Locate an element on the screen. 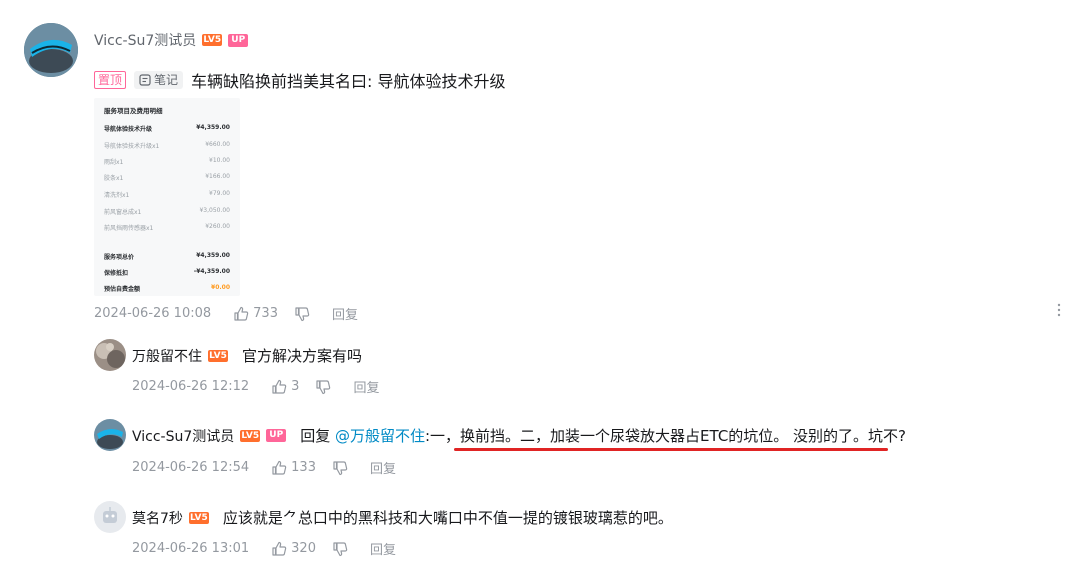 The image size is (1080, 571). receipt-summary-label: 保修抵扣 is located at coordinates (116, 273).